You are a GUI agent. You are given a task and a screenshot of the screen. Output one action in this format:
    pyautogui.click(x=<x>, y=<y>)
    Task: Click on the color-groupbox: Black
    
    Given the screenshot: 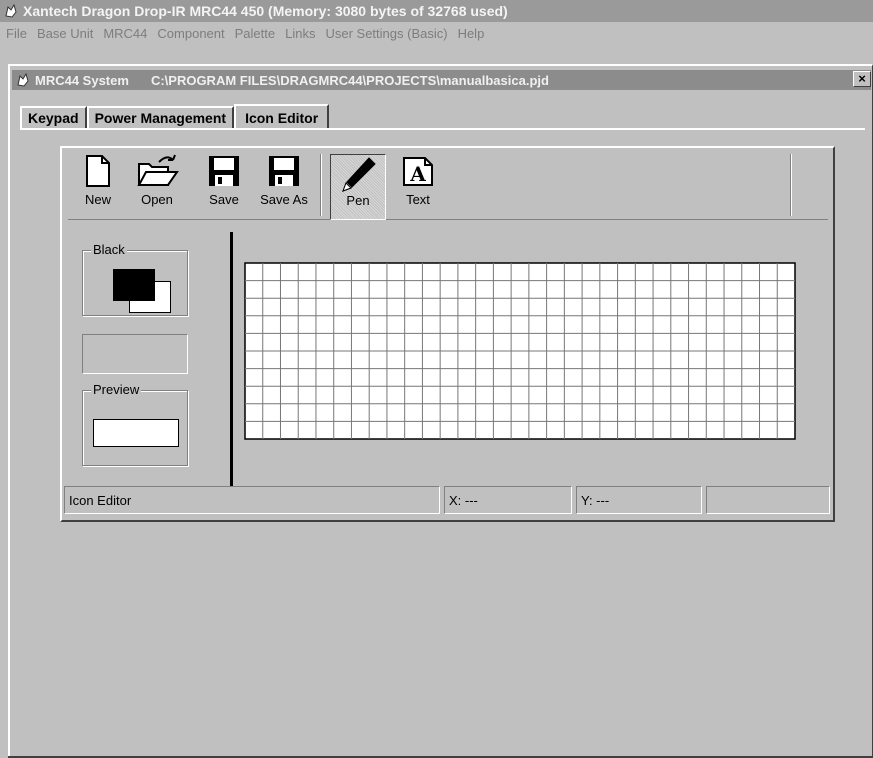 What is the action you would take?
    pyautogui.click(x=135, y=279)
    